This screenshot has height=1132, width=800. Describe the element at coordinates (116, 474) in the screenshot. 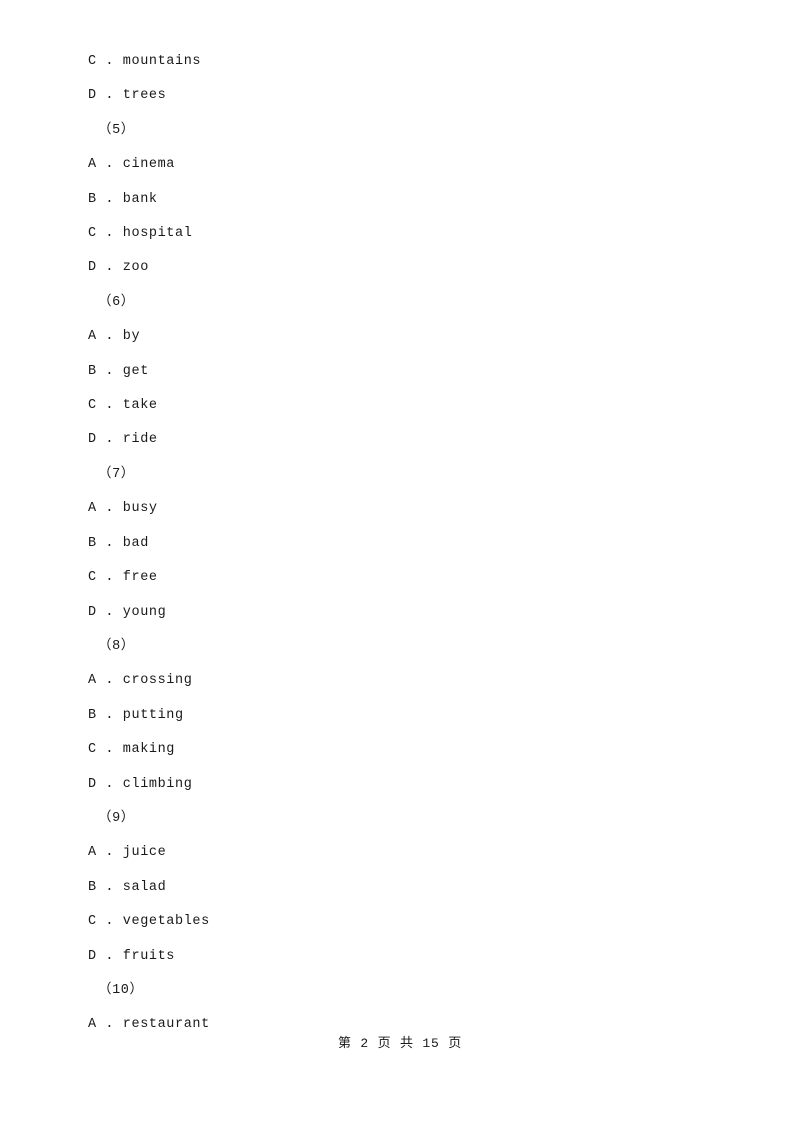

I see `question-number: （7）` at that location.